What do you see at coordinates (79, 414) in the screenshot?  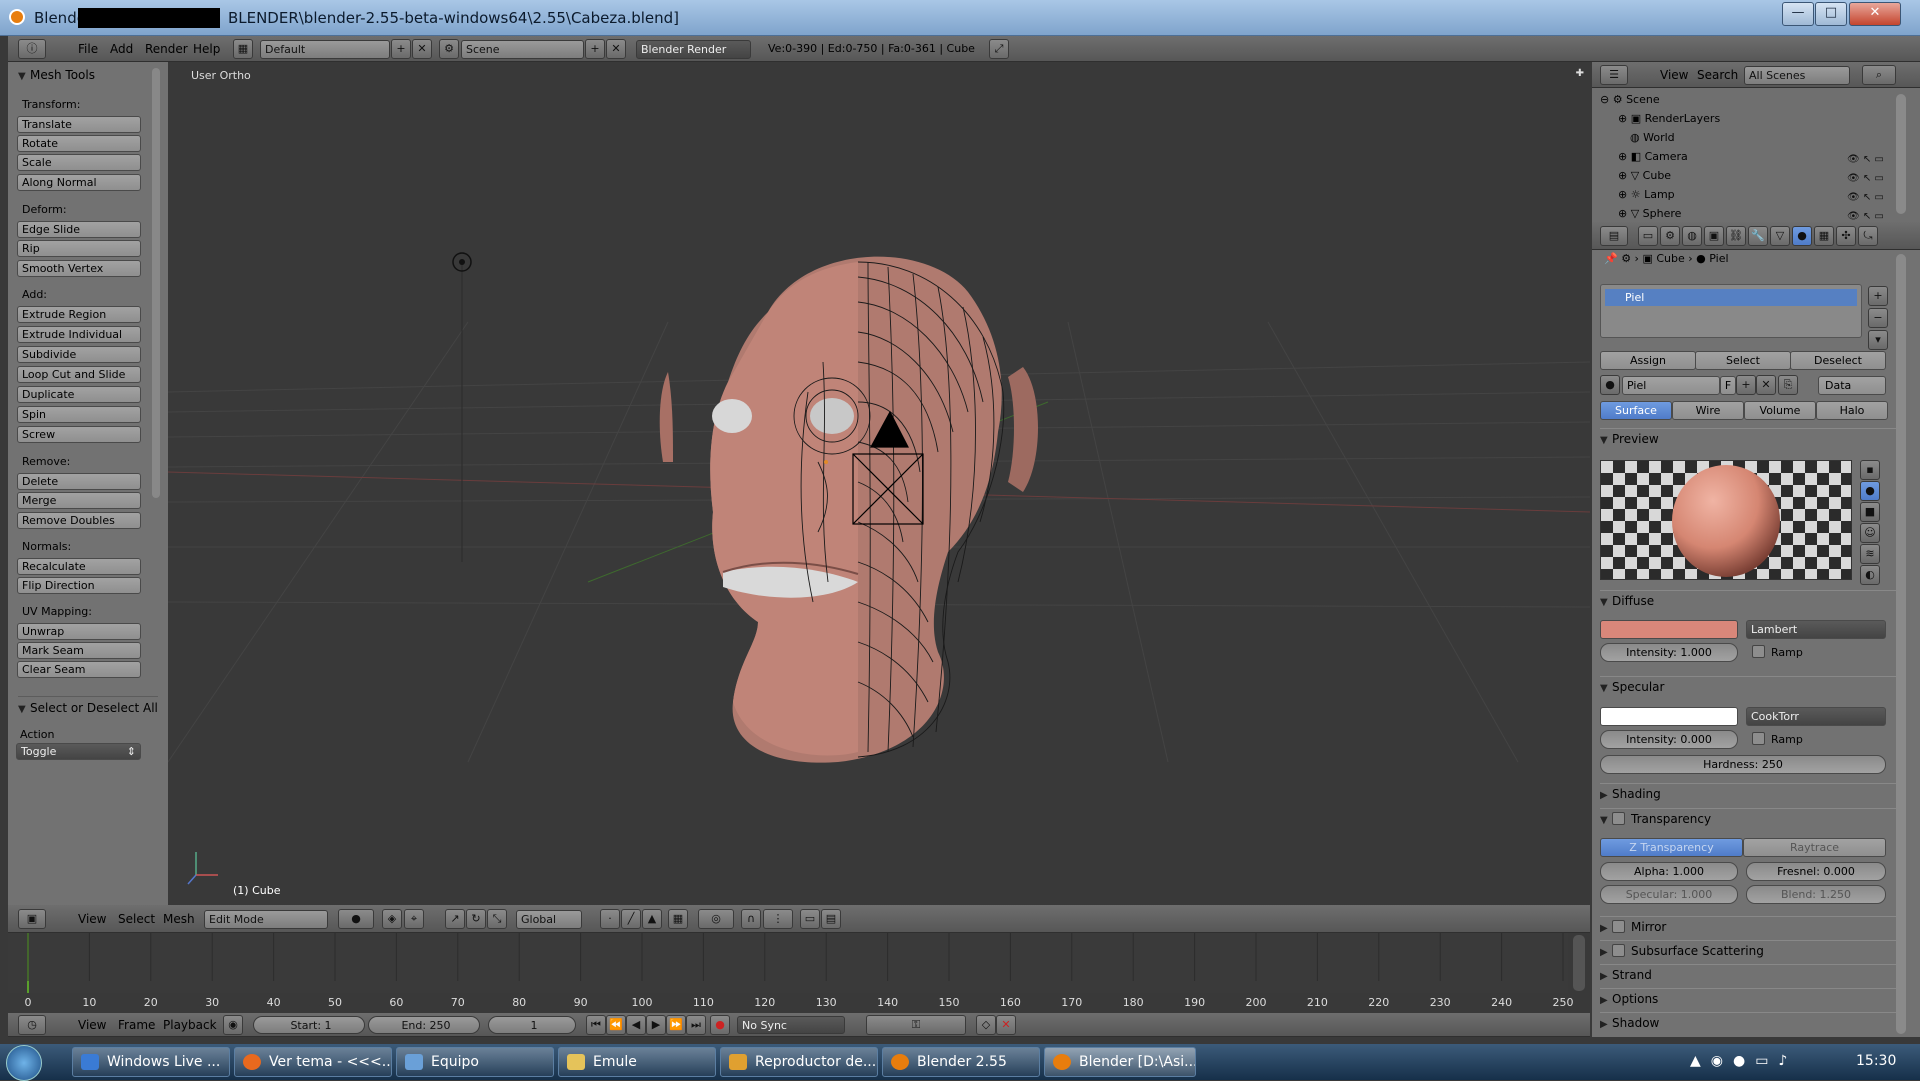 I see `spin-button: Spin` at bounding box center [79, 414].